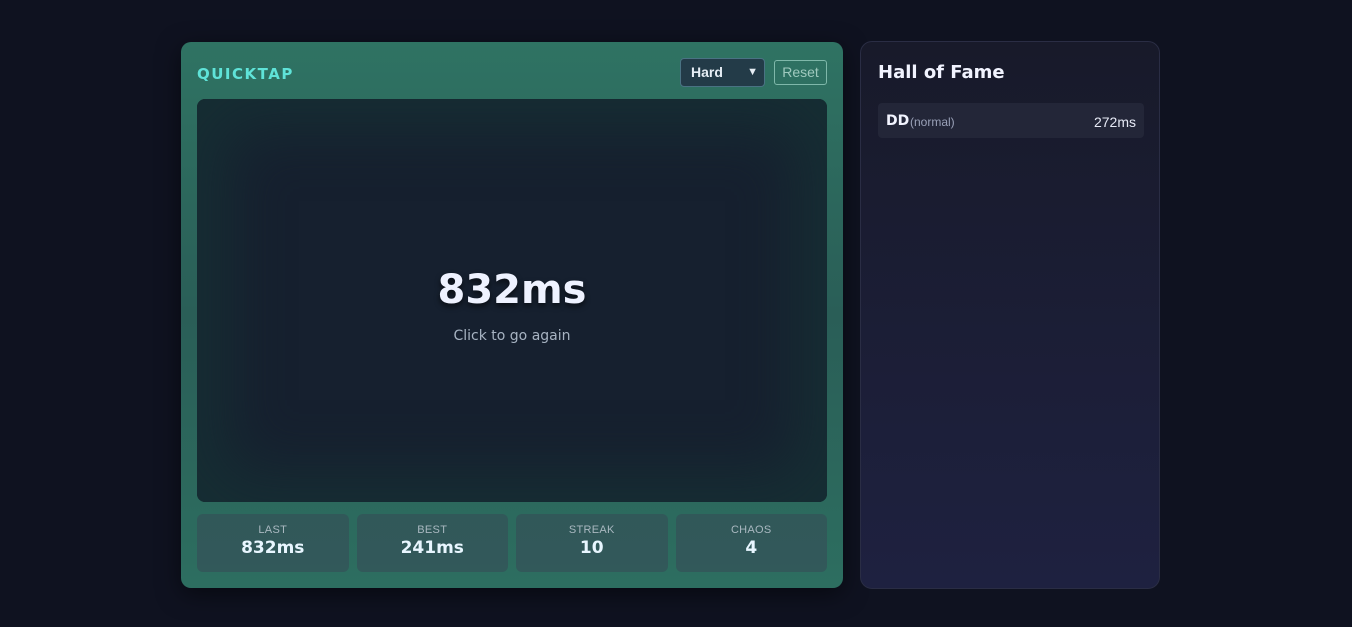 This screenshot has height=627, width=1352. What do you see at coordinates (245, 74) in the screenshot?
I see `game-title: QUICKTAP` at bounding box center [245, 74].